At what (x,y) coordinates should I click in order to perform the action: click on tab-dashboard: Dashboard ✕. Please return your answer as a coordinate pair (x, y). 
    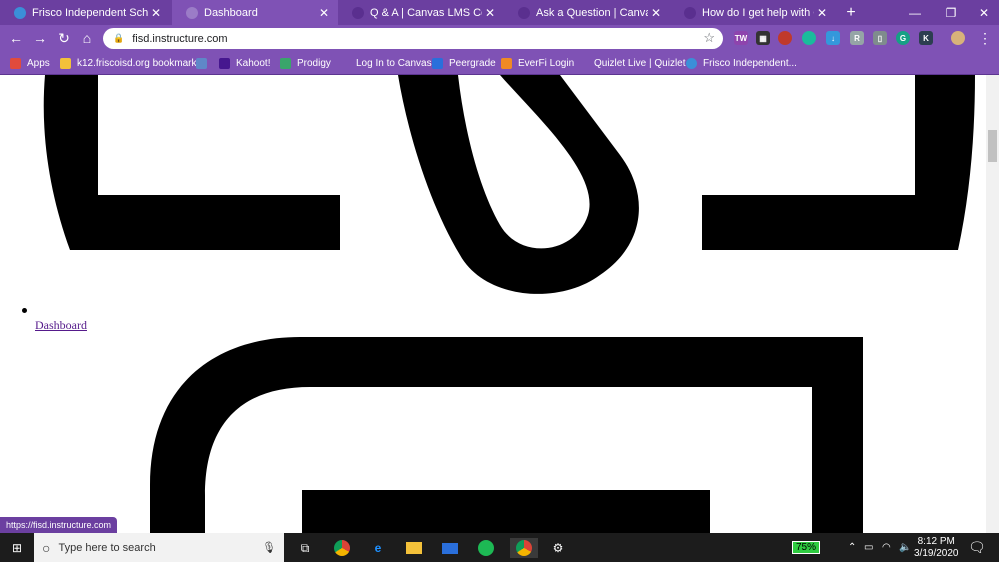
    Looking at the image, I should click on (255, 12).